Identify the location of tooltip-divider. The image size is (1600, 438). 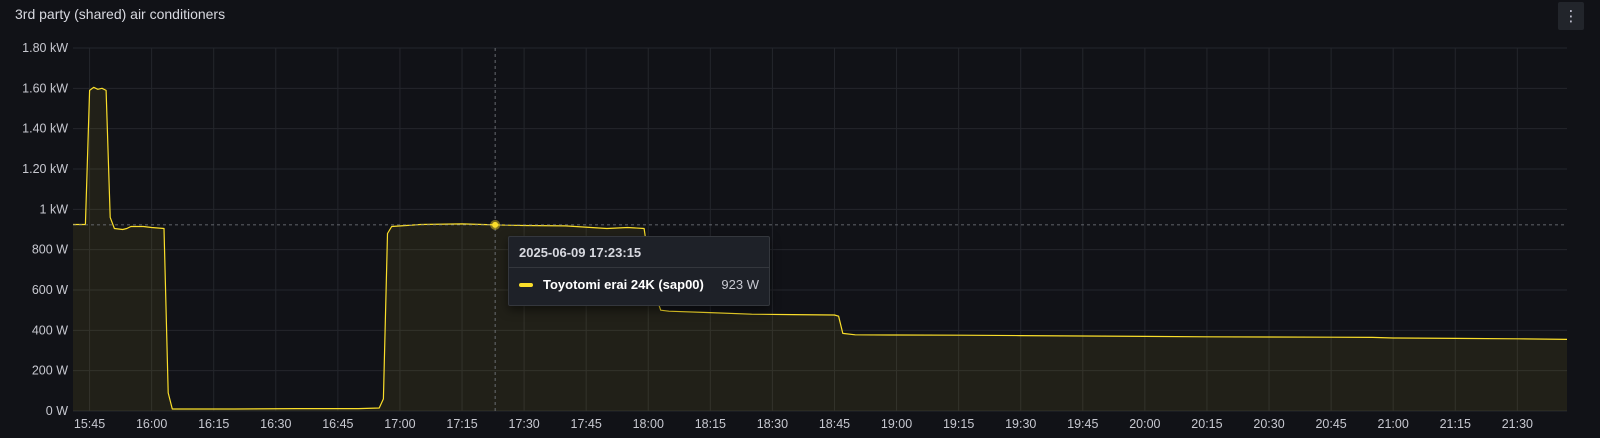
(639, 267).